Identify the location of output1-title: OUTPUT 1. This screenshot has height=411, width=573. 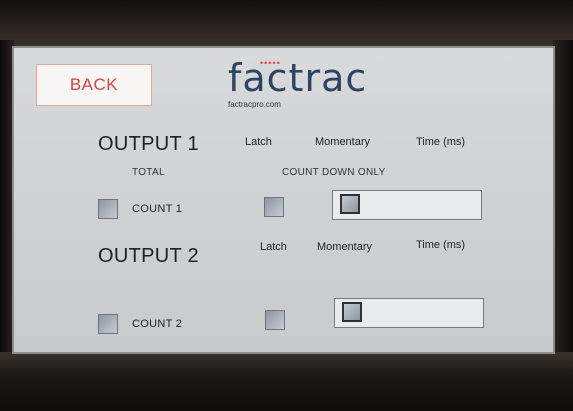
(148, 144).